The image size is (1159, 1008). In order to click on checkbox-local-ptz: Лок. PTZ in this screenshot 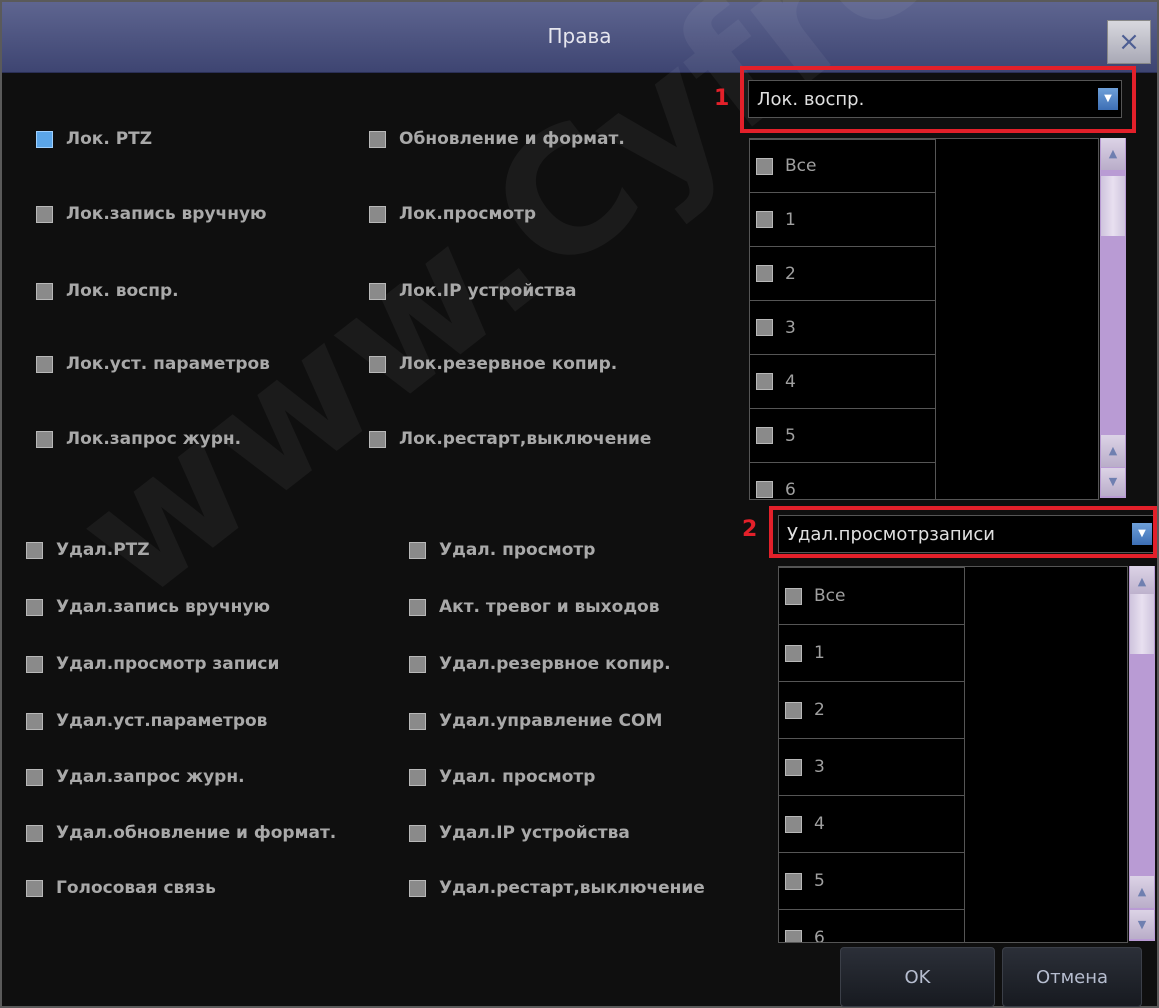, I will do `click(186, 139)`.